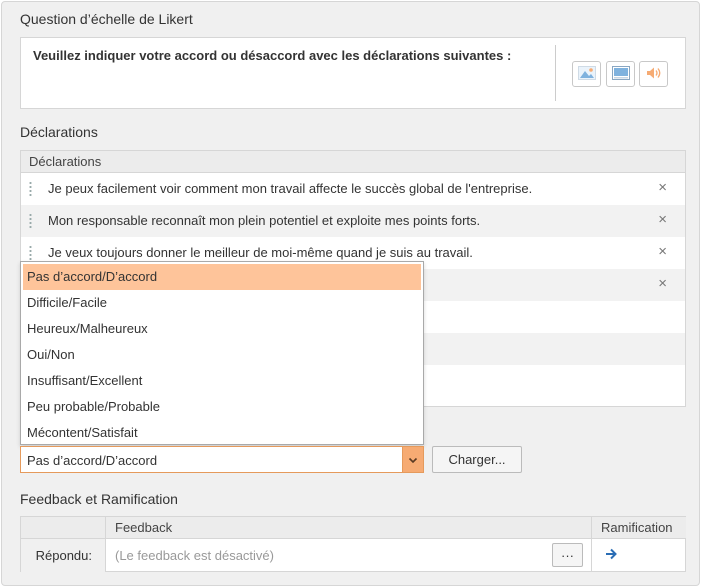  What do you see at coordinates (194, 555) in the screenshot?
I see `feedback-placeholder: (Le feedback est désactivé)` at bounding box center [194, 555].